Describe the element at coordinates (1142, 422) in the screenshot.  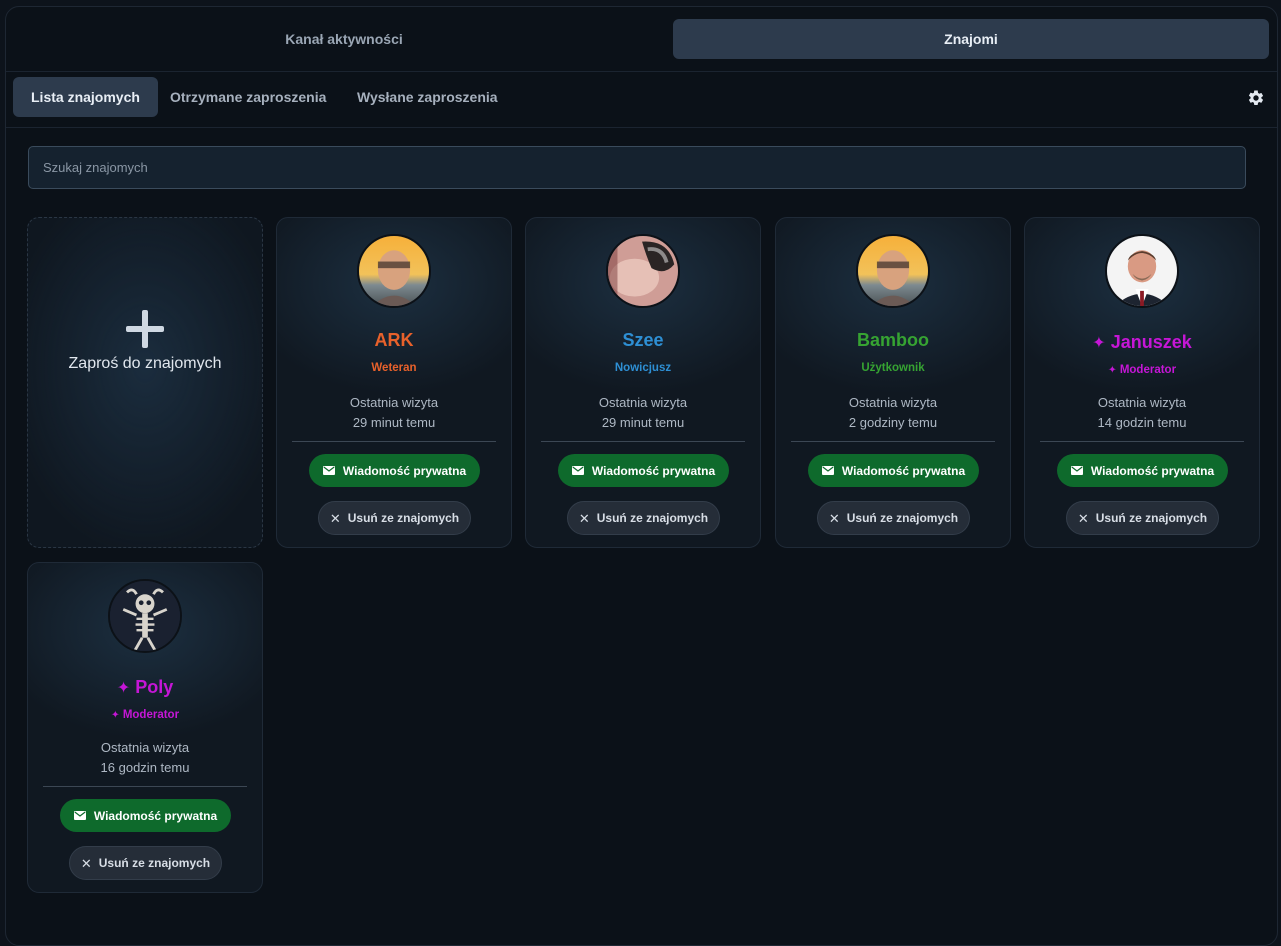
I see `last-visit-value: 14 godzin temu` at that location.